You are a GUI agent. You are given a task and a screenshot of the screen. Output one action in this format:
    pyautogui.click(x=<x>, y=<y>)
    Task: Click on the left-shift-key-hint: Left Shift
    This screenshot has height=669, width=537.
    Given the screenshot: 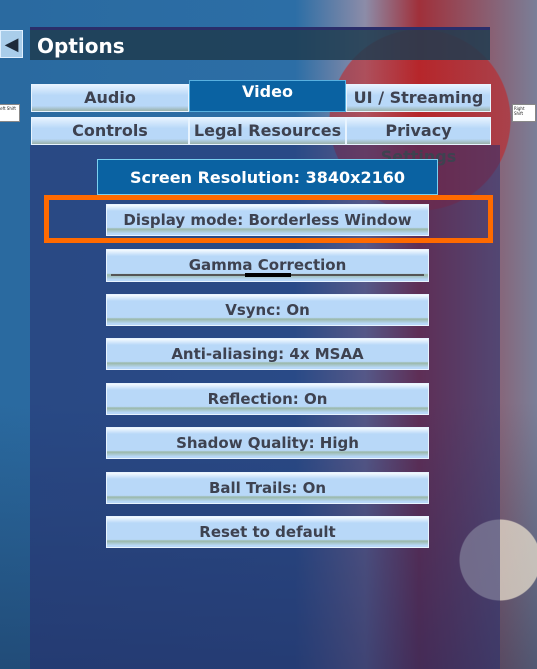 What is the action you would take?
    pyautogui.click(x=10, y=113)
    